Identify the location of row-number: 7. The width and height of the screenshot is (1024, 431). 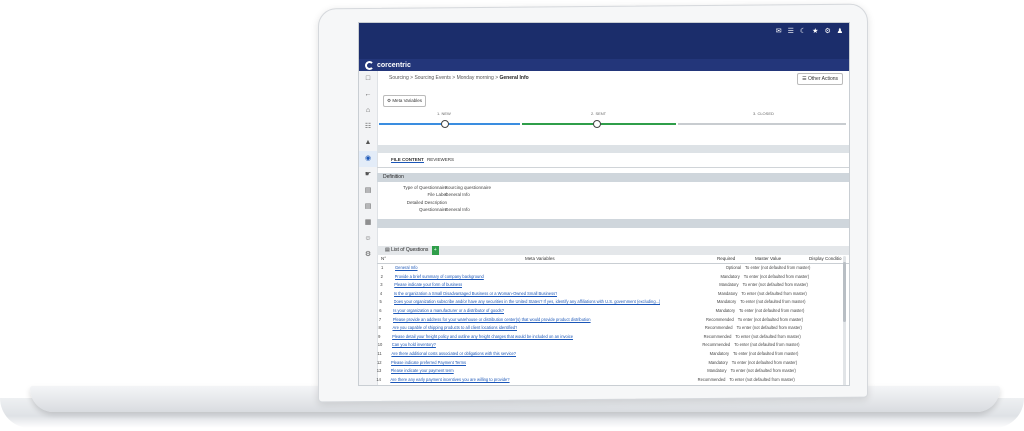
(380, 319).